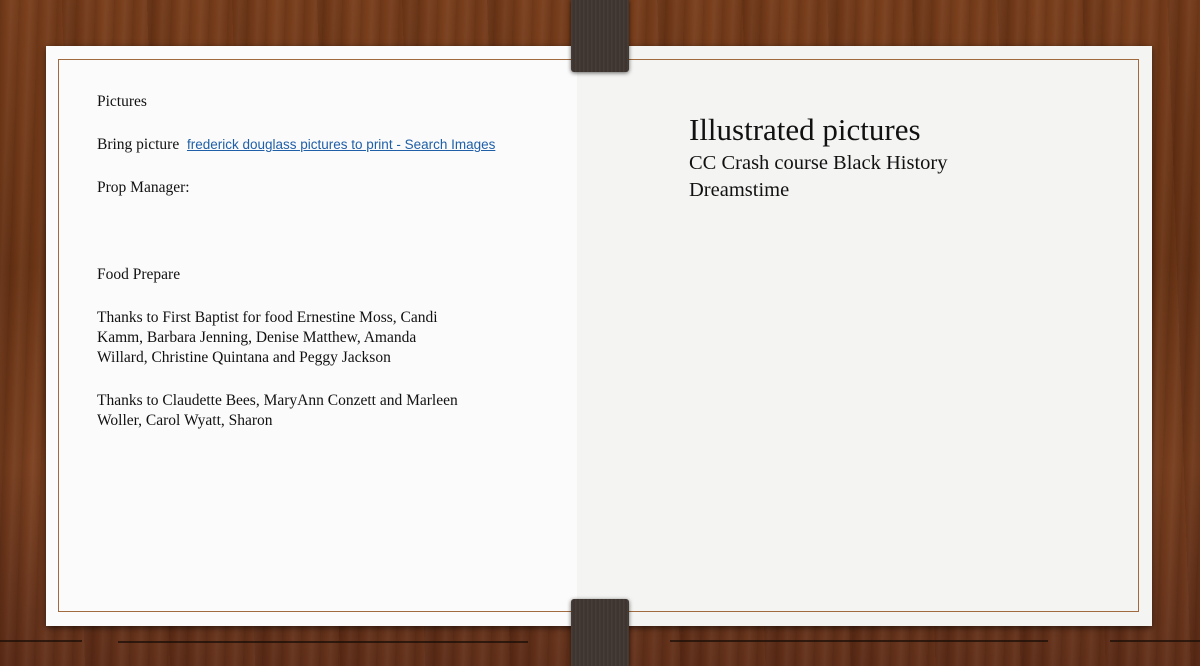  Describe the element at coordinates (739, 190) in the screenshot. I see `slide-line-2: Dreamstime` at that location.